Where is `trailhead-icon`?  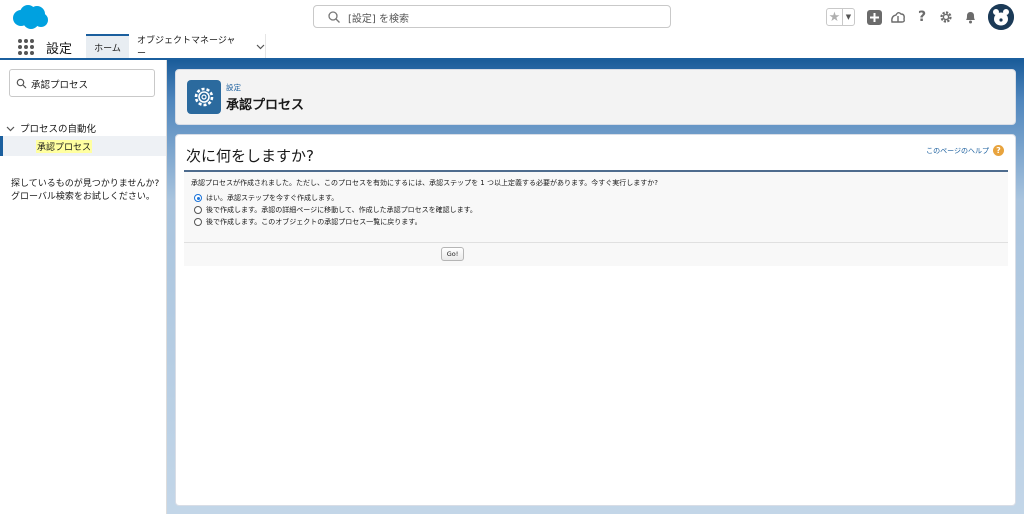 trailhead-icon is located at coordinates (898, 17).